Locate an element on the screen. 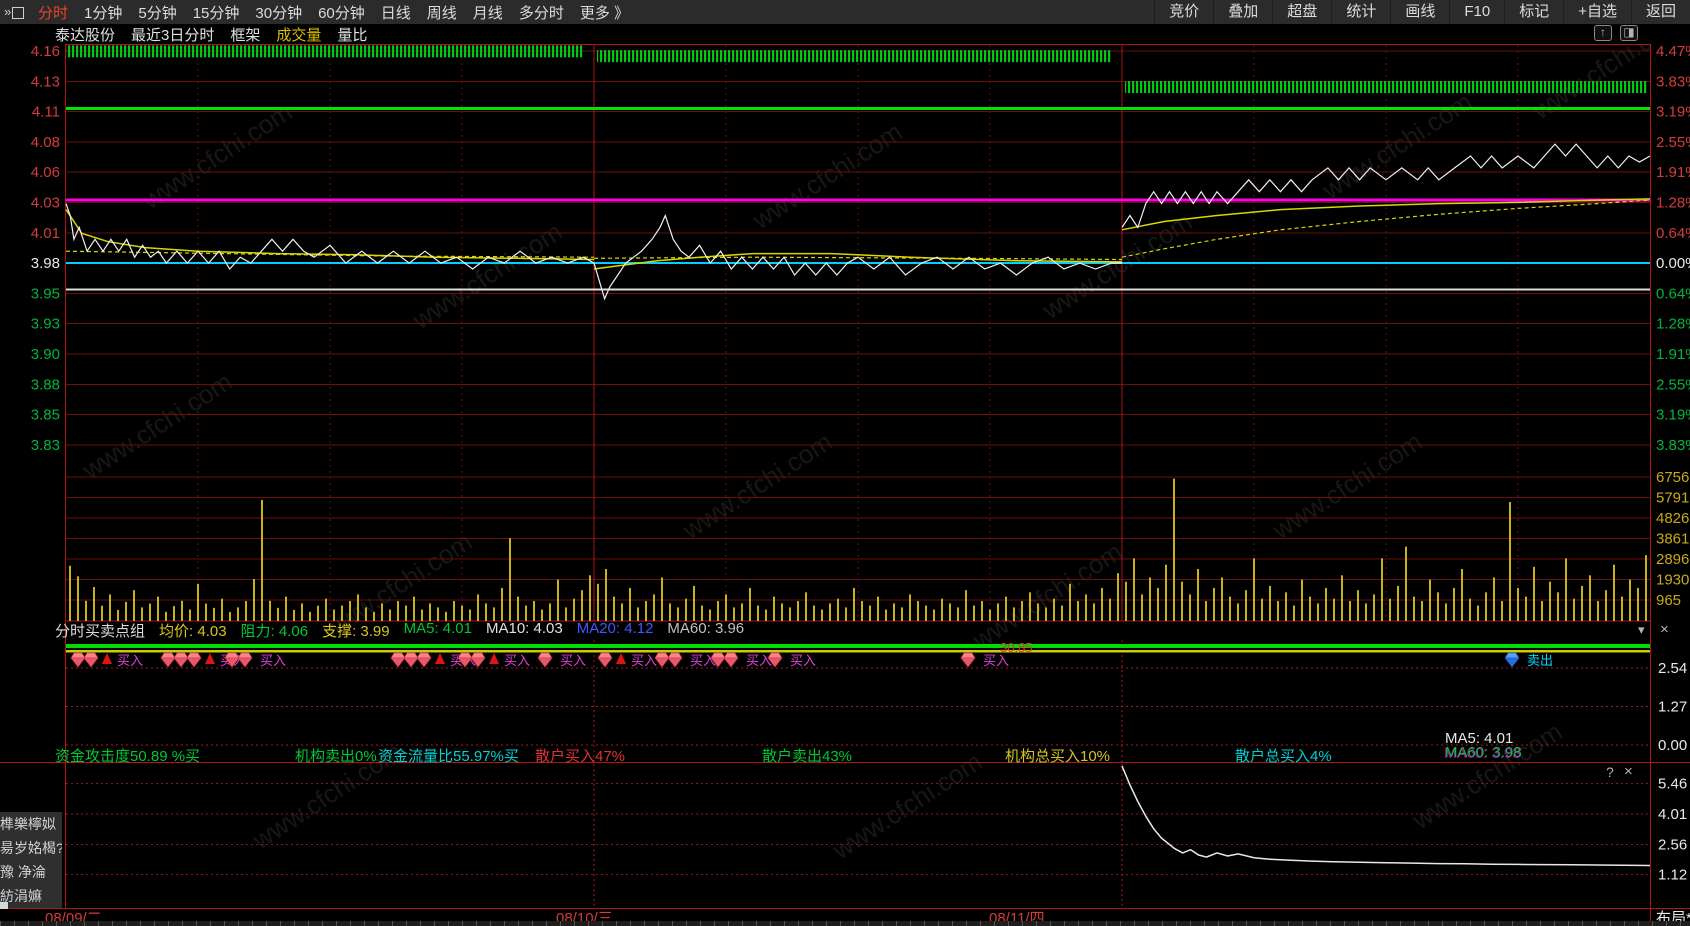 This screenshot has width=1690, height=926. stat-label: 资金流量比55.97%买 is located at coordinates (448, 756).